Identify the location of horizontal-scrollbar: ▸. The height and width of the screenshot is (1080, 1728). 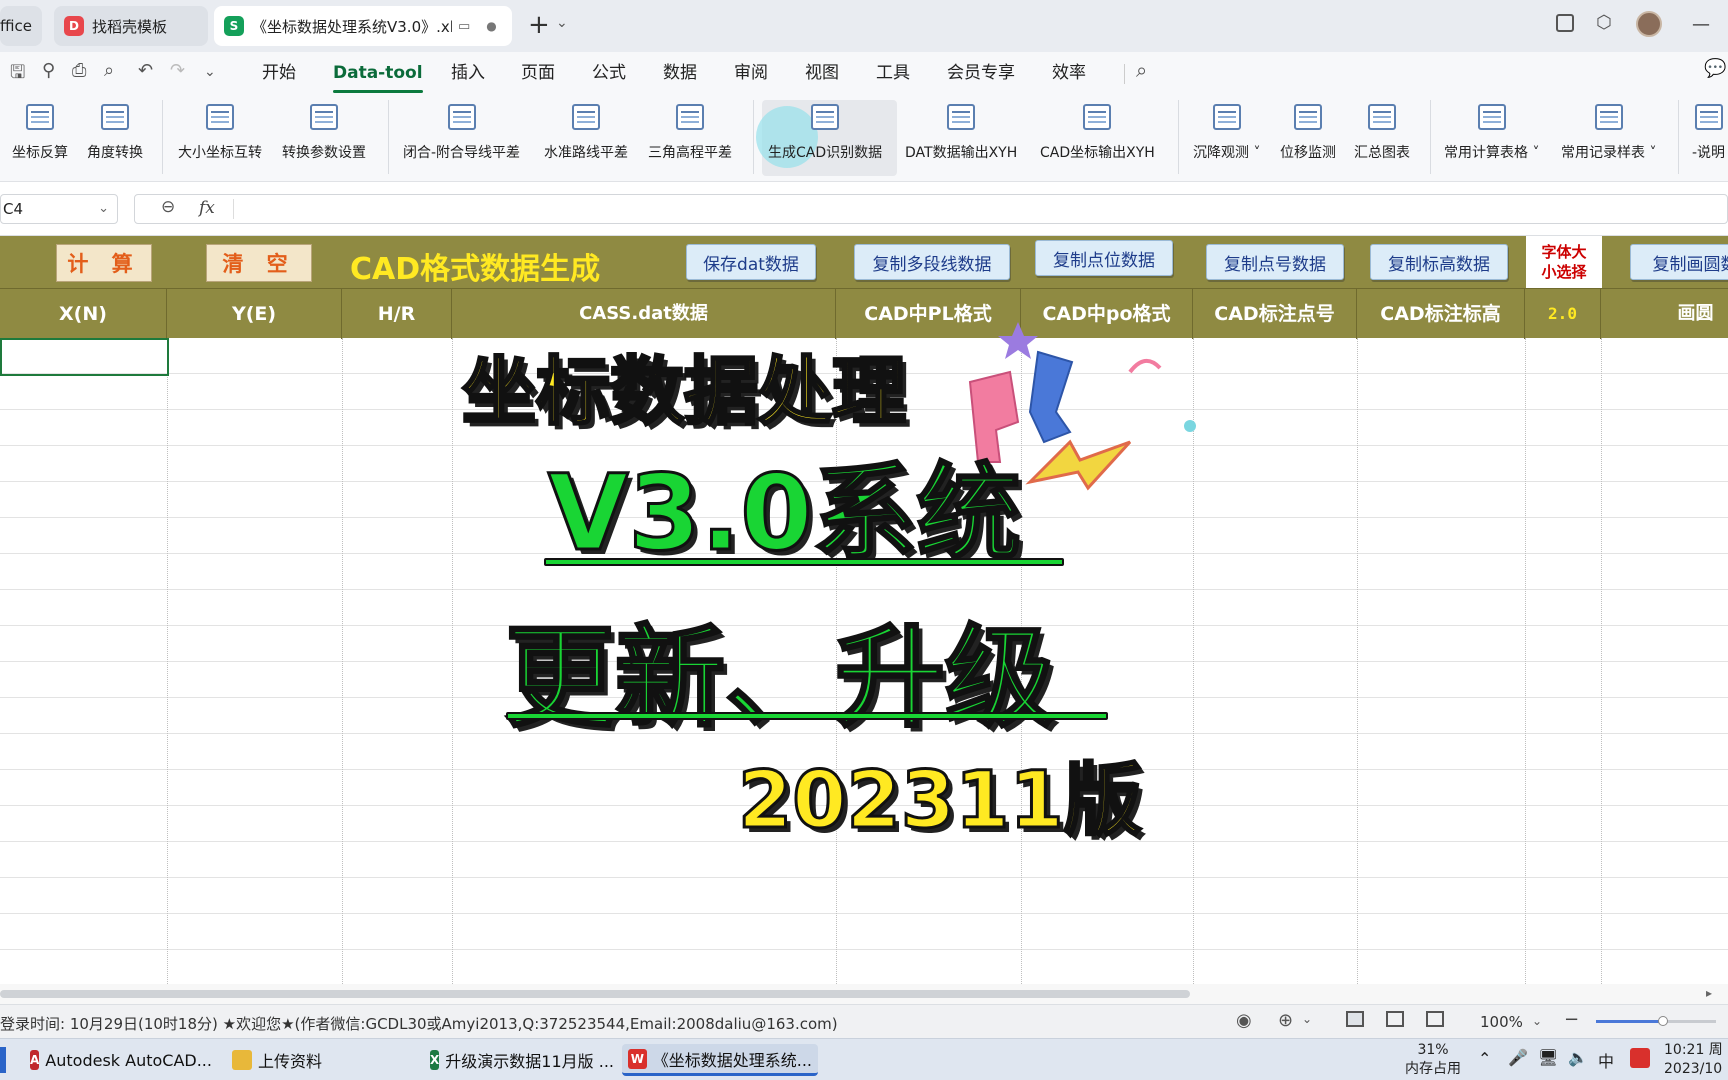
(864, 994).